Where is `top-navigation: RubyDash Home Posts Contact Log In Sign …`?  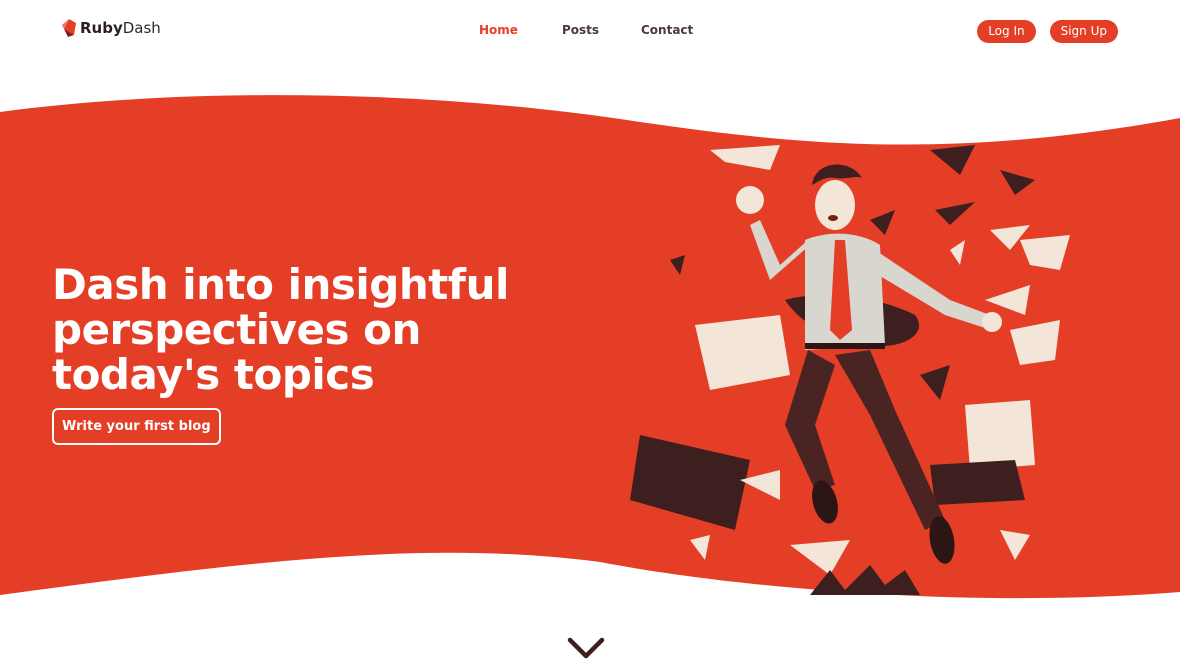
top-navigation: RubyDash Home Posts Contact Log In Sign … is located at coordinates (590, 31).